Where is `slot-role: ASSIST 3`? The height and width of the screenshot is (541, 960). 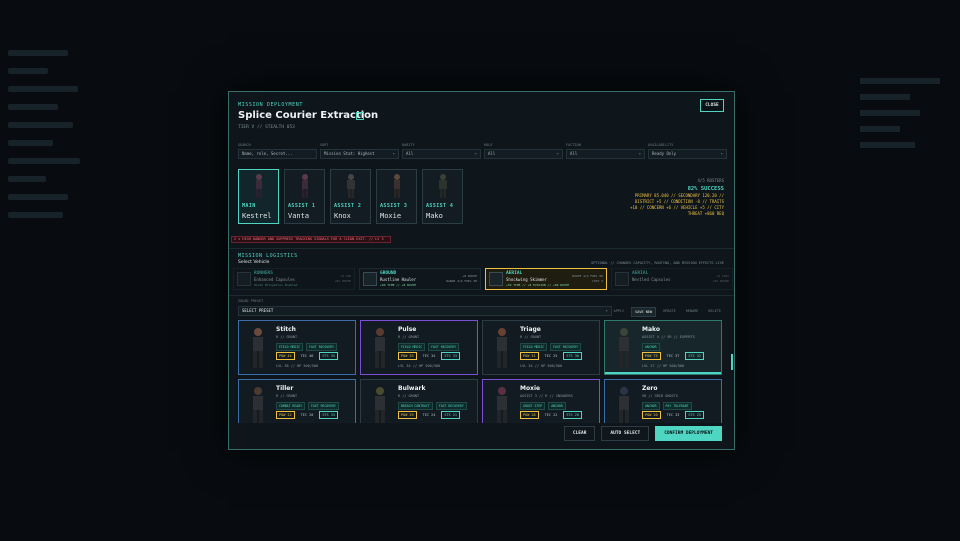
slot-role: ASSIST 3 is located at coordinates (394, 206).